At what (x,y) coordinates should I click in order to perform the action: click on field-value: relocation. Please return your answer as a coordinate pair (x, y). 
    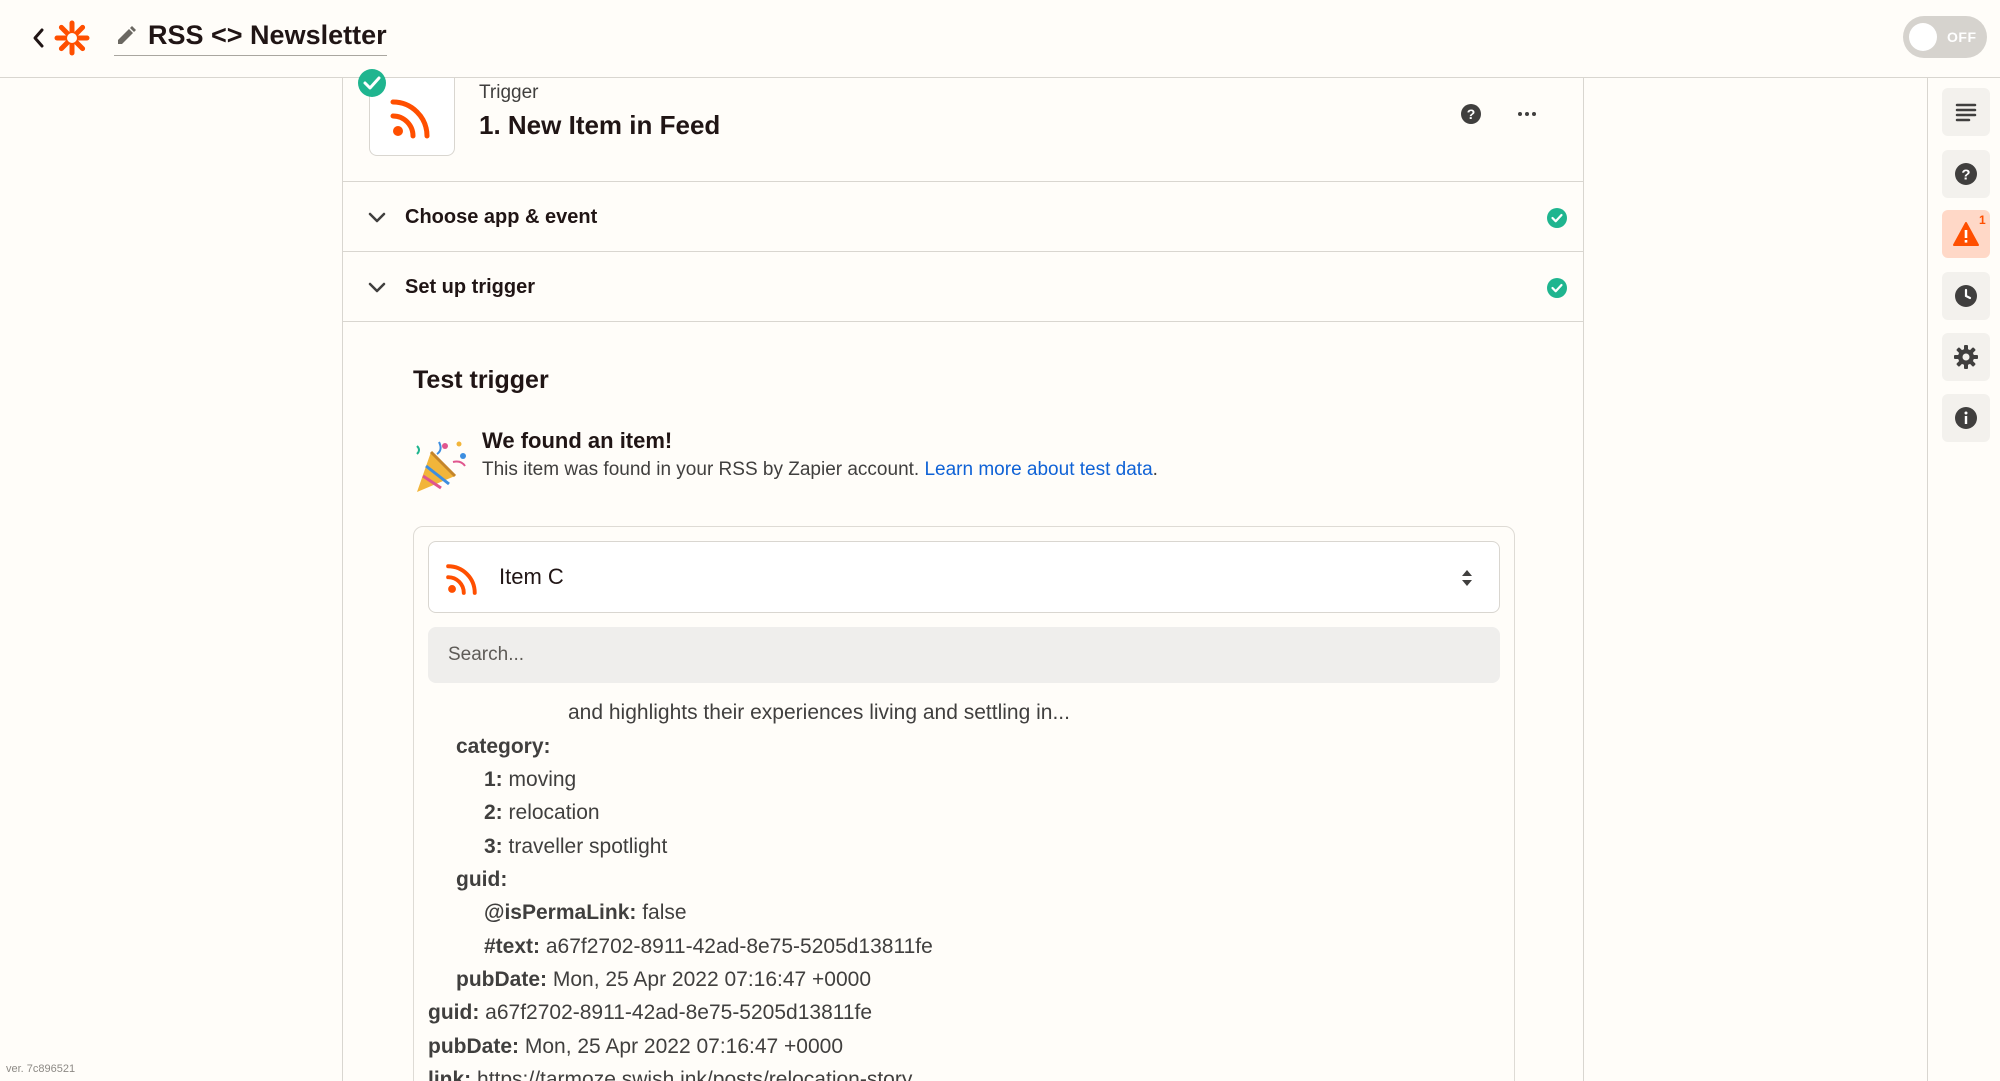
    Looking at the image, I should click on (554, 812).